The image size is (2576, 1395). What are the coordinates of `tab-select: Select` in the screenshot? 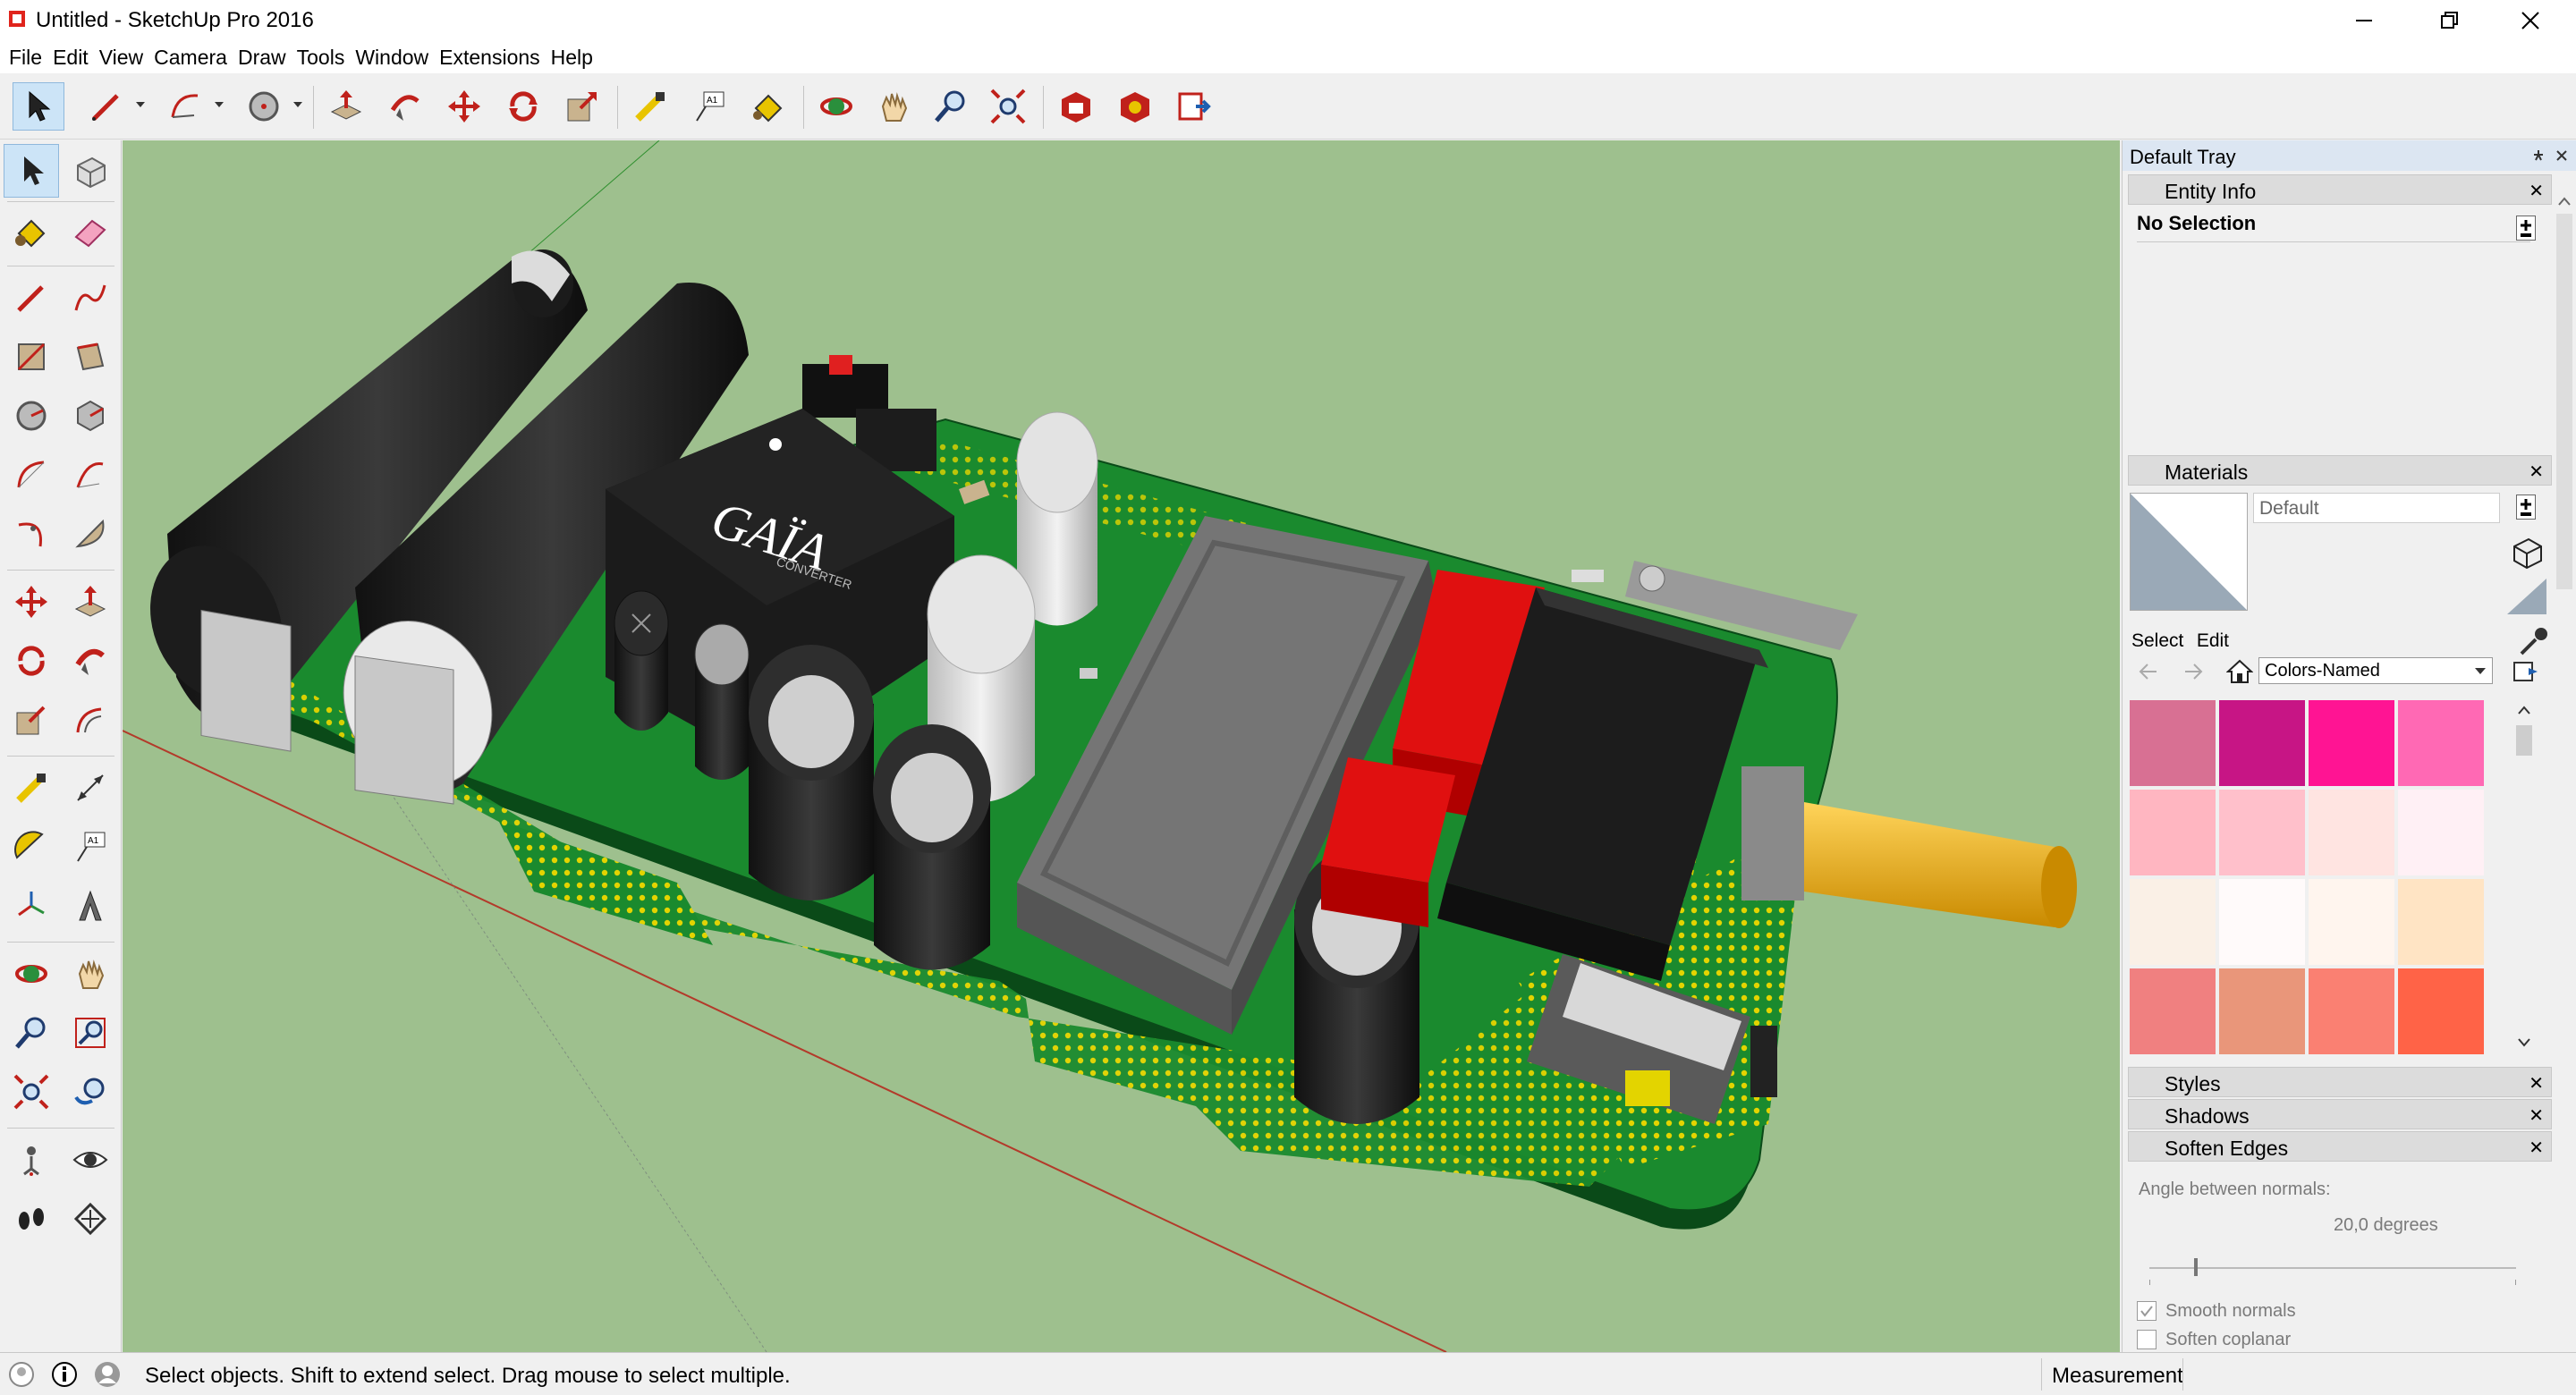 It's located at (2157, 640).